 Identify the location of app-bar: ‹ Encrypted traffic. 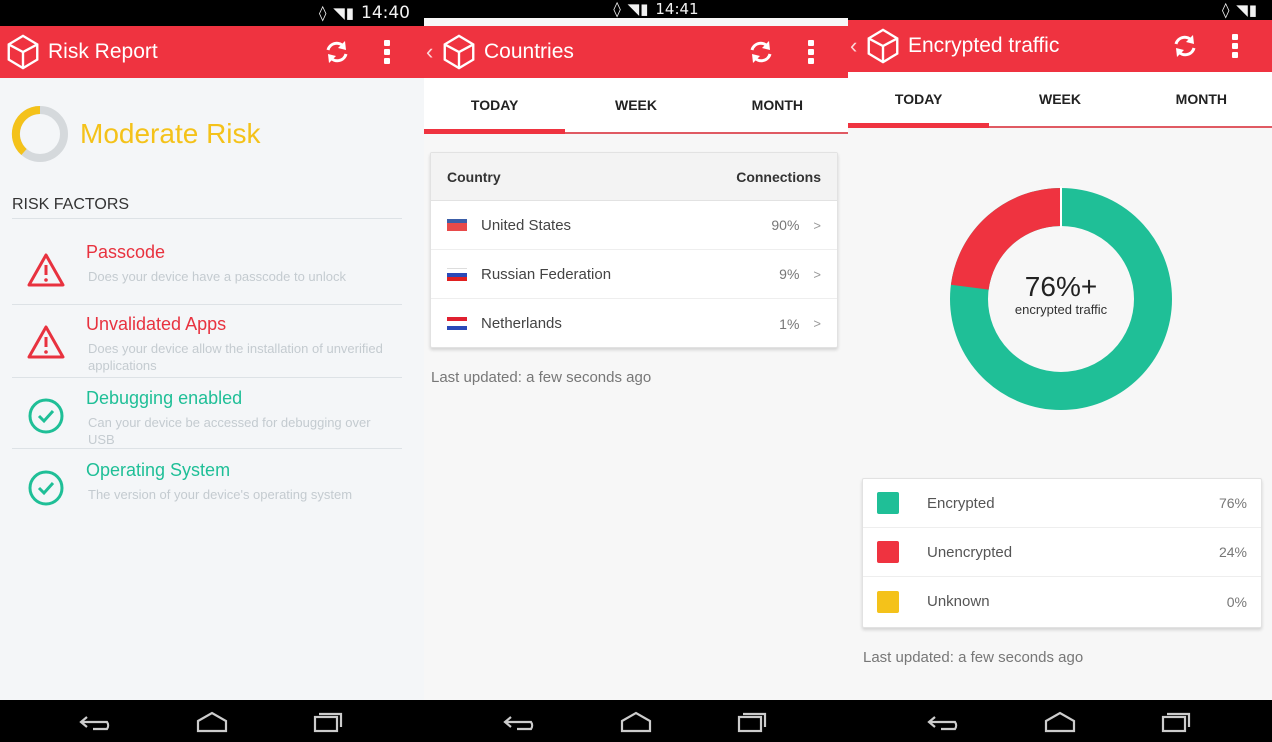
(1060, 46).